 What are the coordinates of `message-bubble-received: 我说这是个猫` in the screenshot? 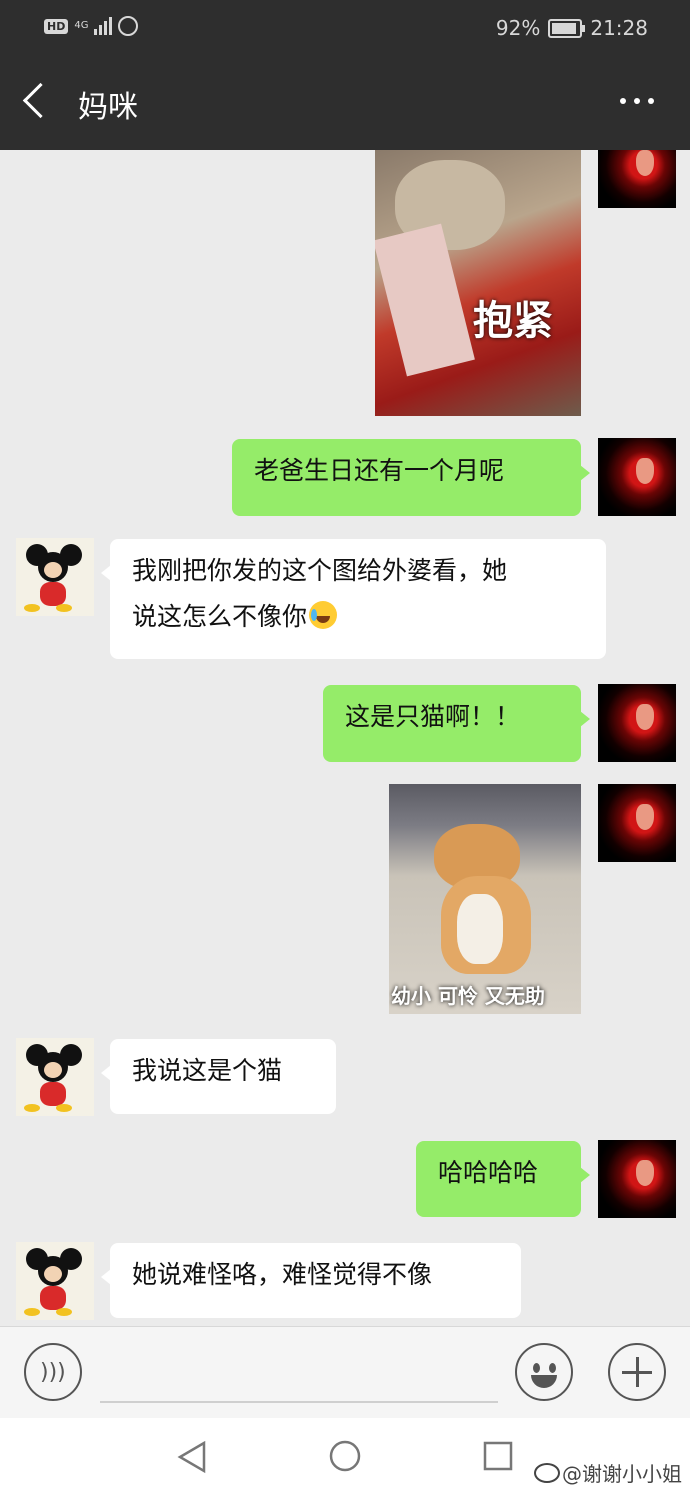 It's located at (218, 1076).